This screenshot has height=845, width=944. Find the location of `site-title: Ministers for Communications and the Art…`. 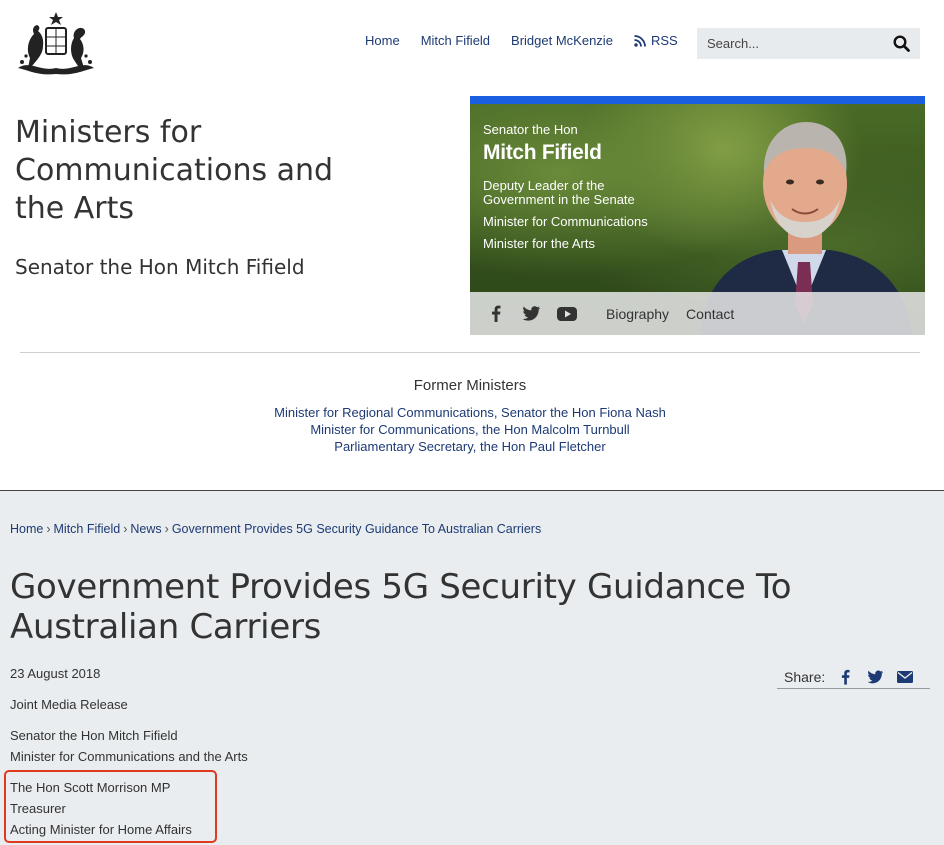

site-title: Ministers for Communications and the Art… is located at coordinates (174, 170).